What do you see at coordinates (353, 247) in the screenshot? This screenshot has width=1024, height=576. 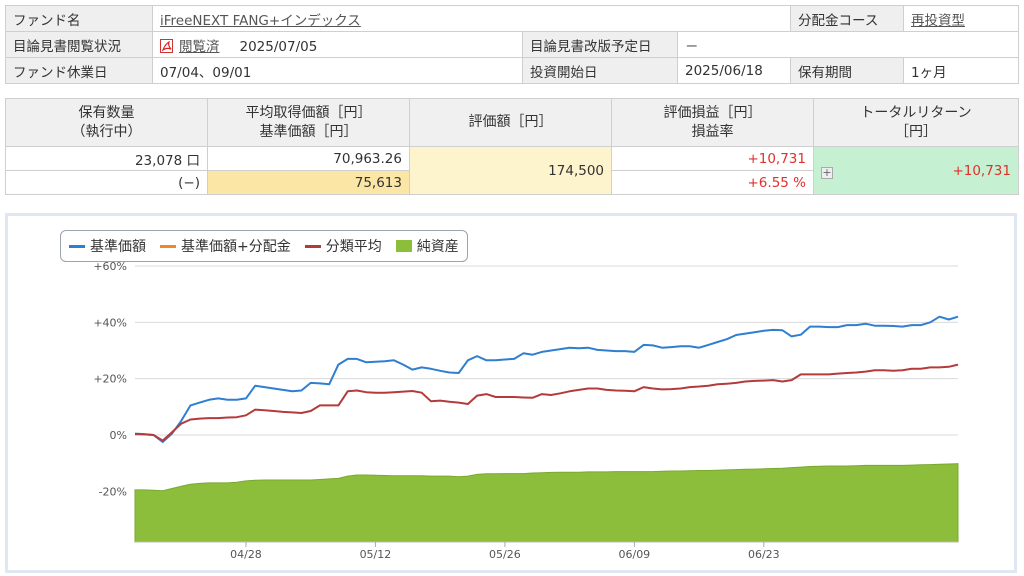 I see `legend-label-category-avg: 分類平均` at bounding box center [353, 247].